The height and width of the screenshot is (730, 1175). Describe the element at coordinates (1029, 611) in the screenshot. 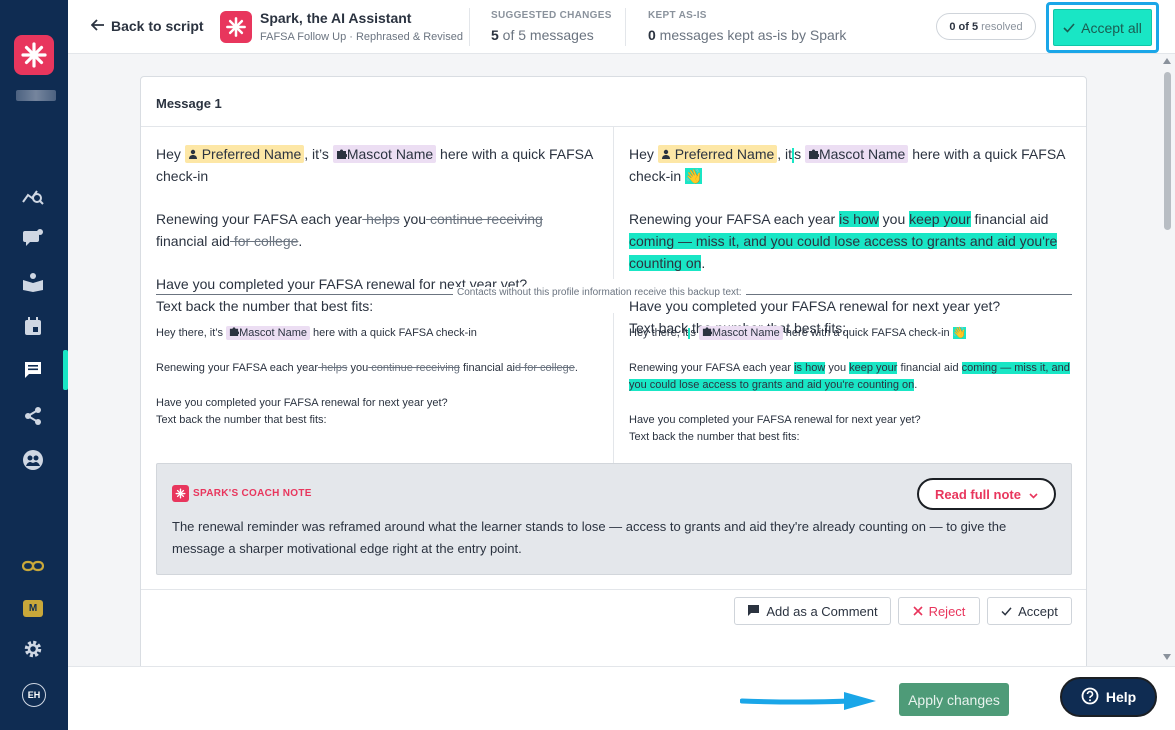

I see `accept-button: Accept` at that location.